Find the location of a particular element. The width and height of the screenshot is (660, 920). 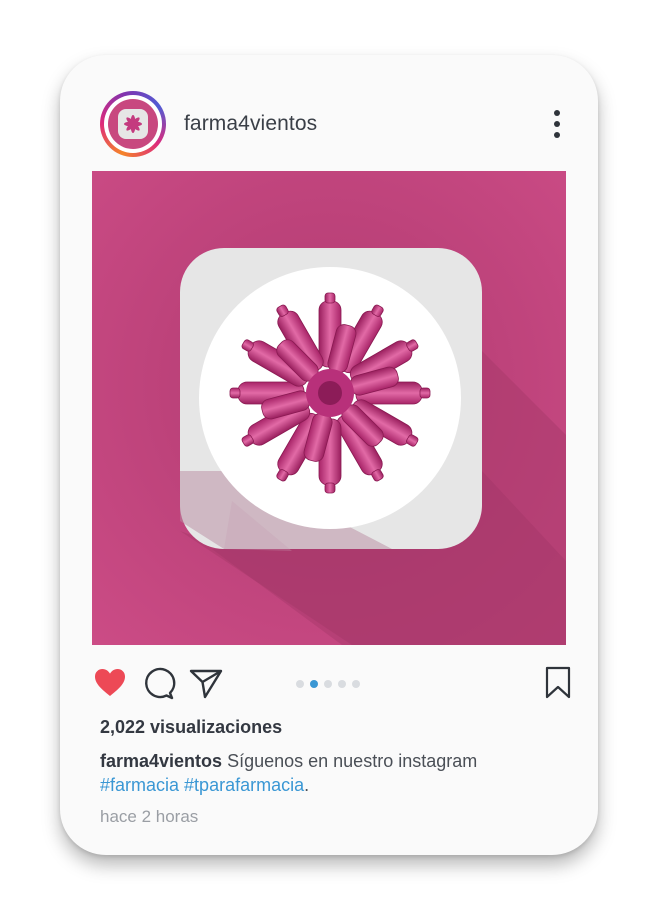

caption-text: Síguenos en nuestro instagram is located at coordinates (352, 761).